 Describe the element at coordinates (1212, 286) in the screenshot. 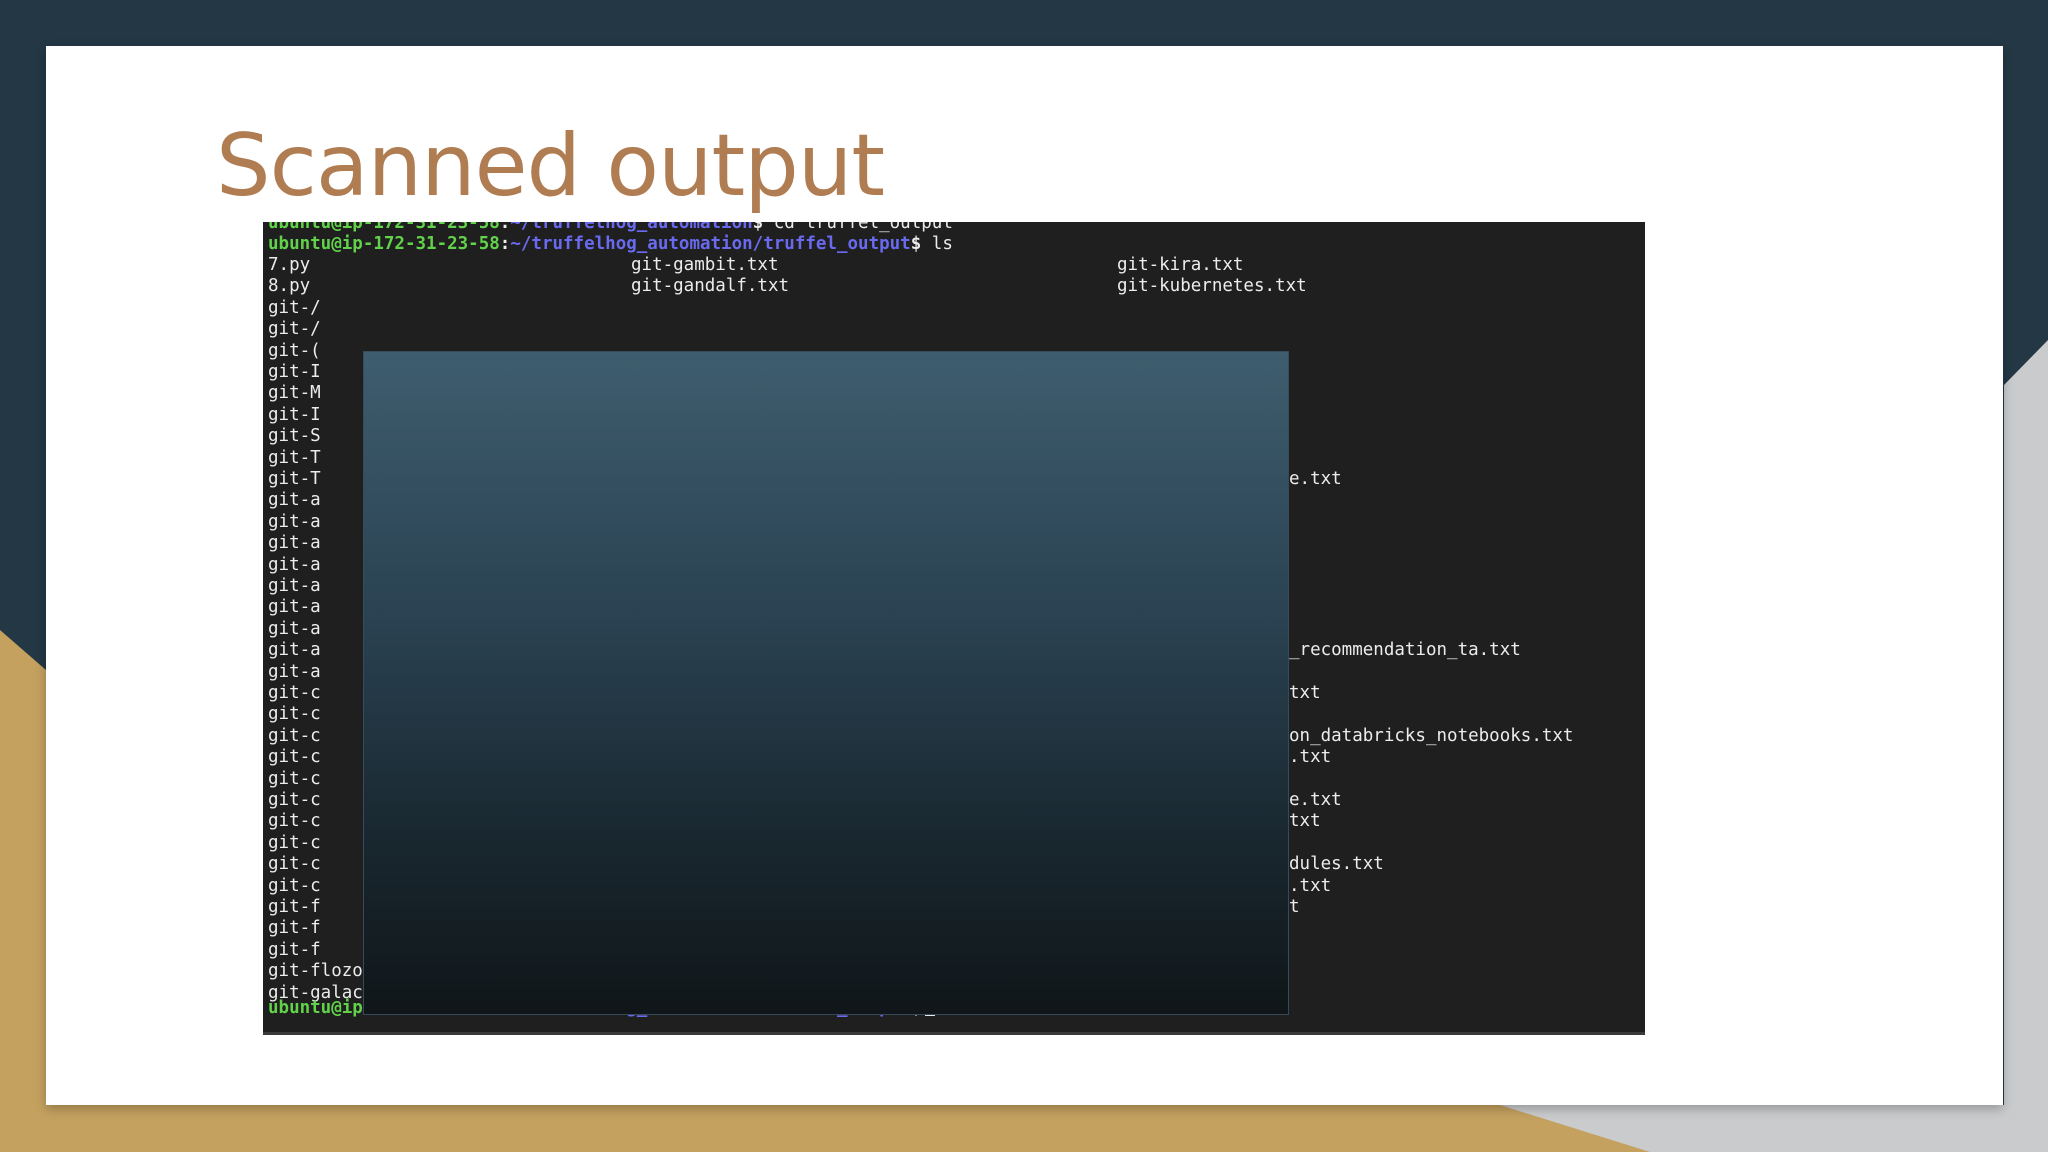

I see `file-entry: git-kubernetes.txt` at that location.